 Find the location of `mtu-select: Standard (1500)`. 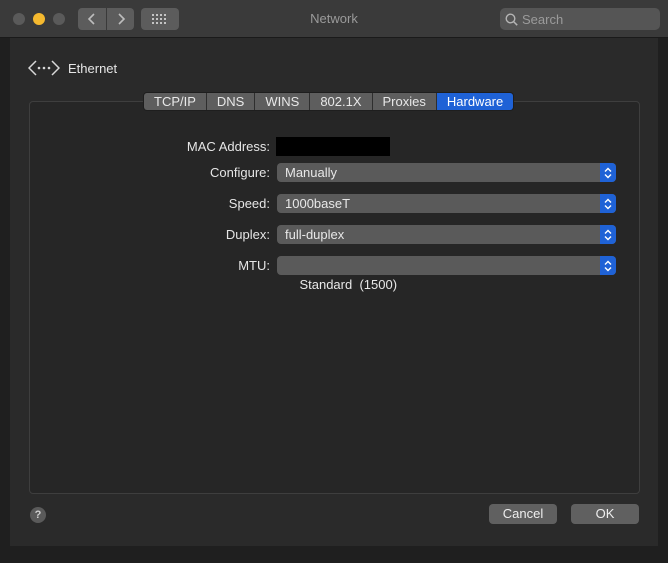

mtu-select: Standard (1500) is located at coordinates (446, 274).